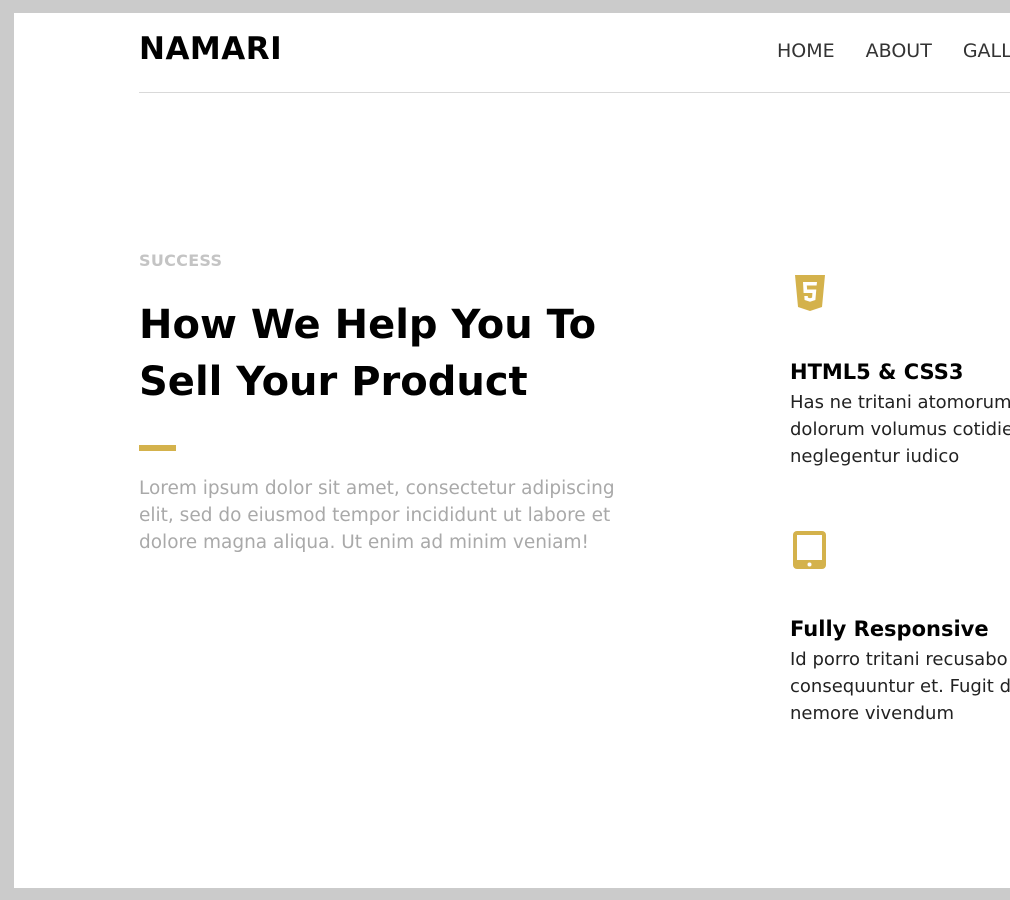 This screenshot has width=1010, height=900. I want to click on logo: NAMARI, so click(210, 49).